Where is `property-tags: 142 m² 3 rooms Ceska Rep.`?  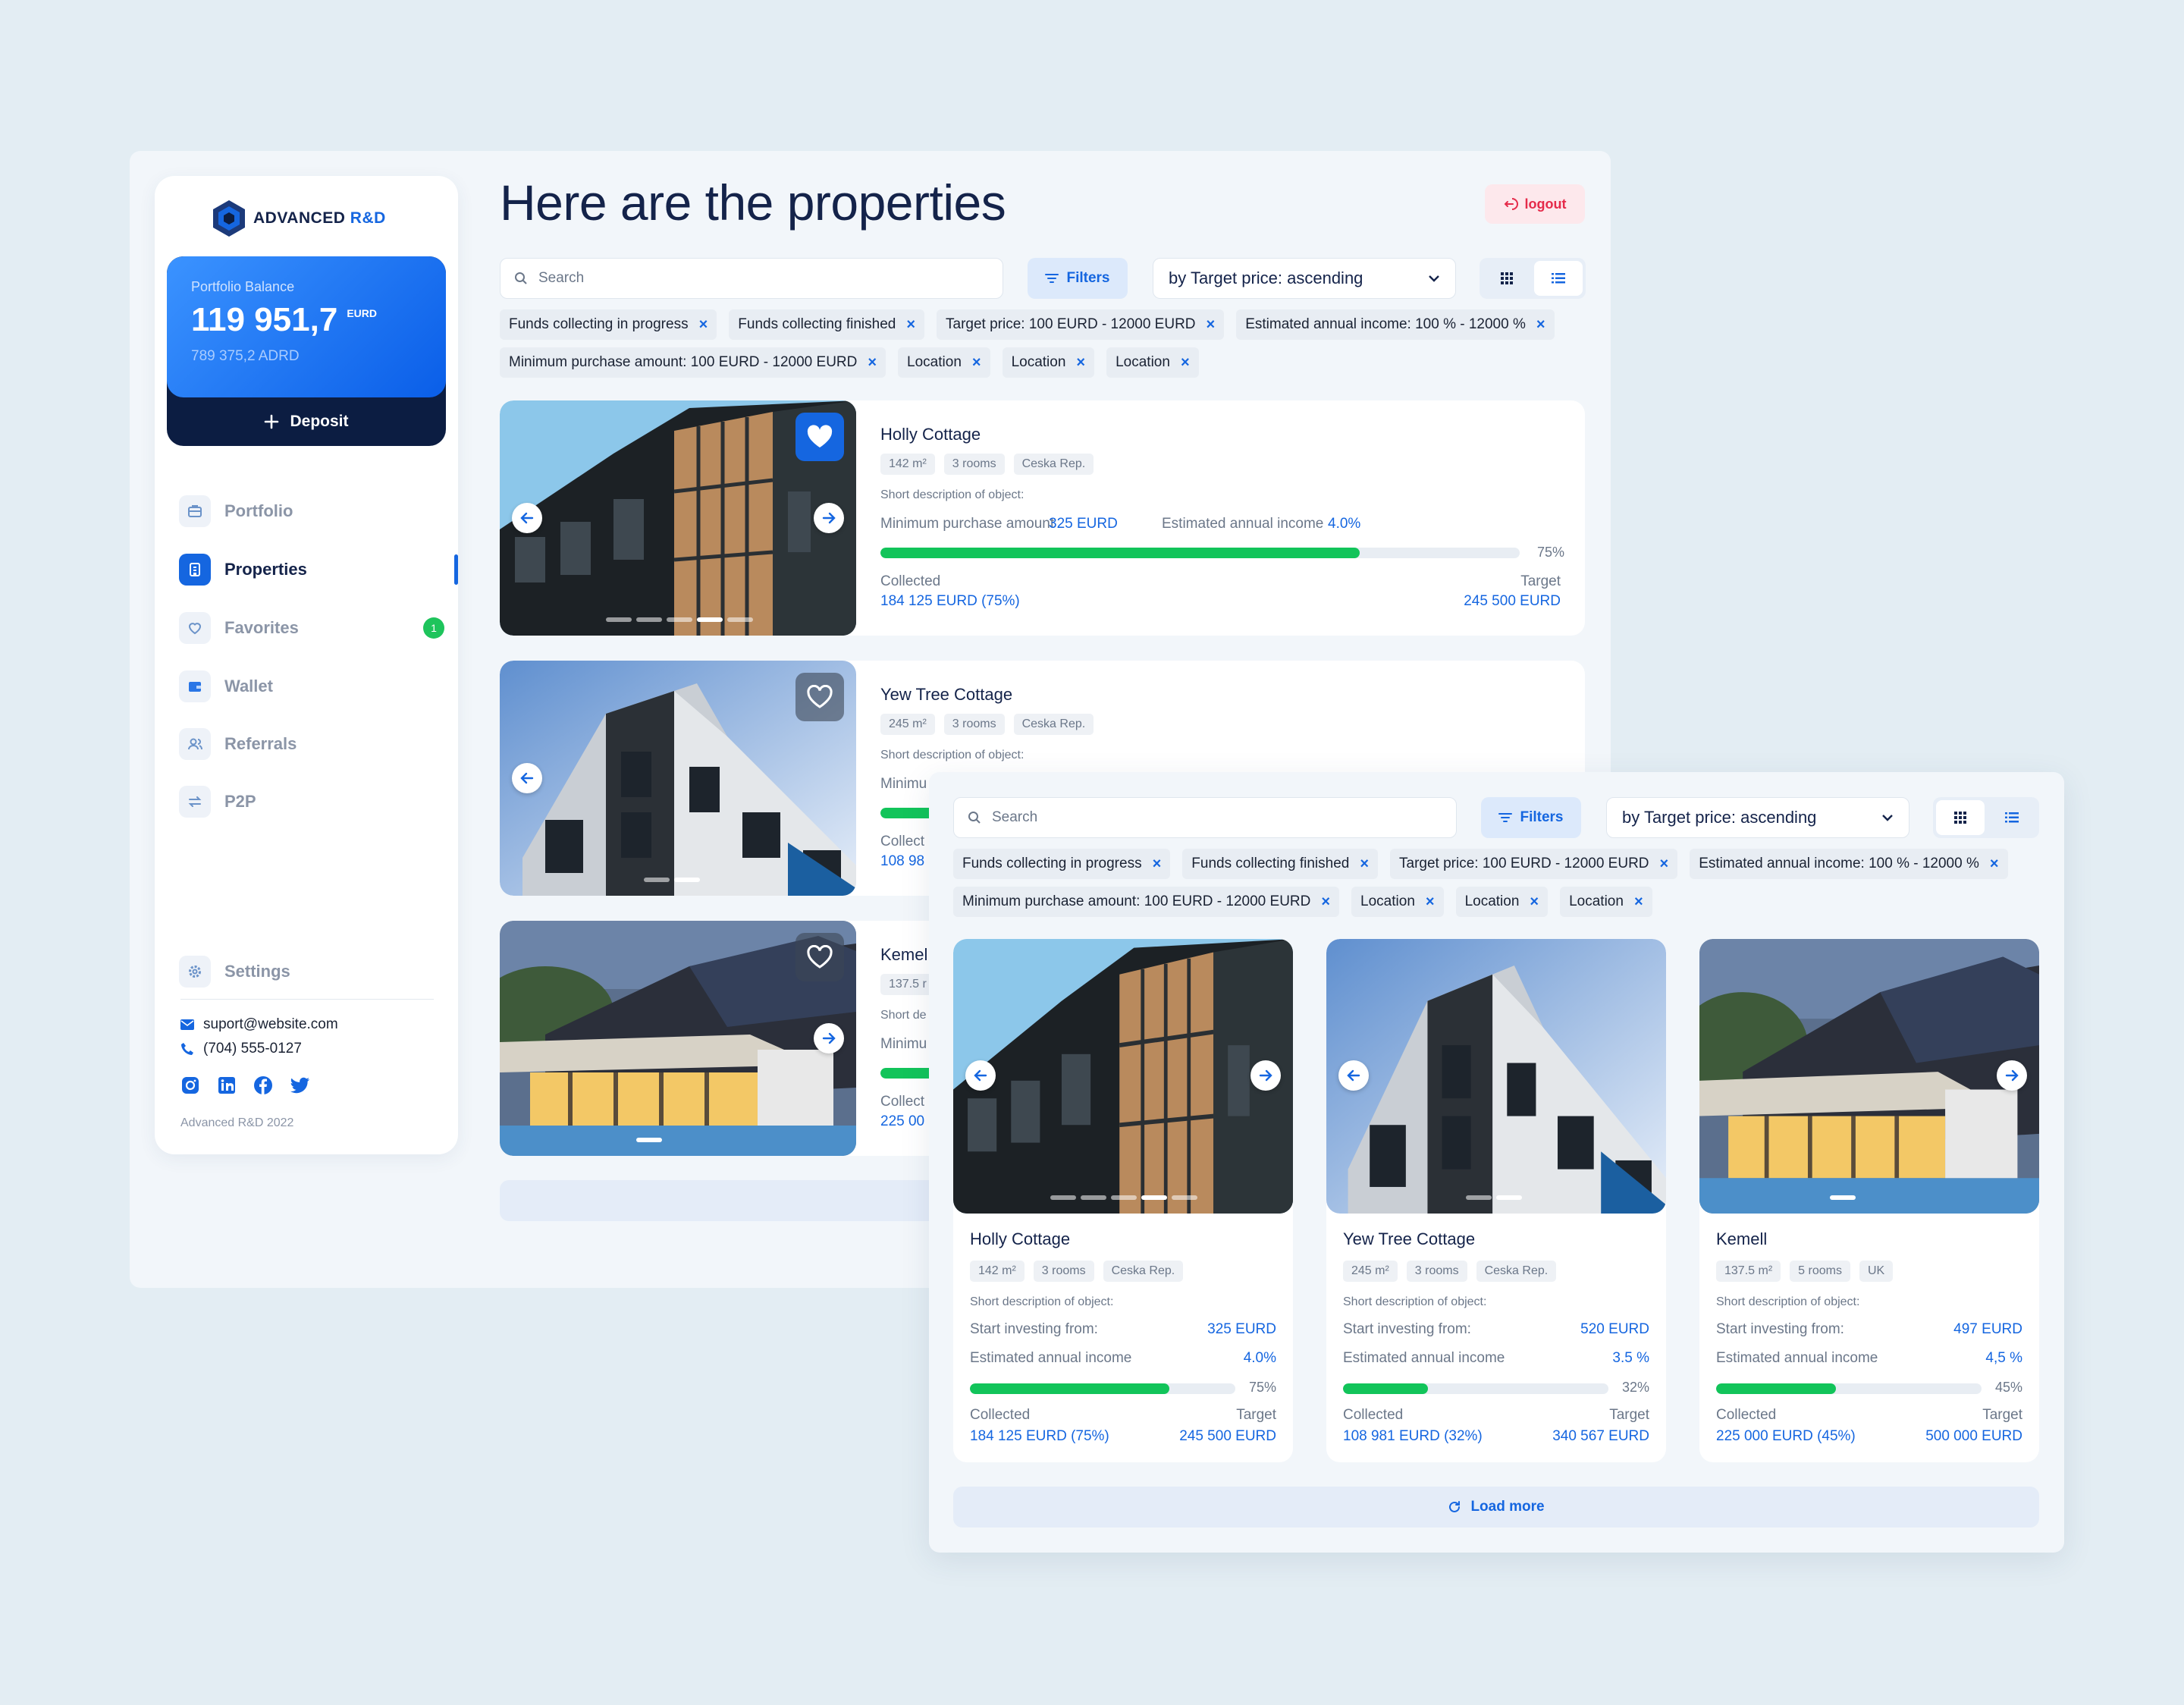
property-tags: 142 m² 3 rooms Ceska Rep. is located at coordinates (1077, 1271).